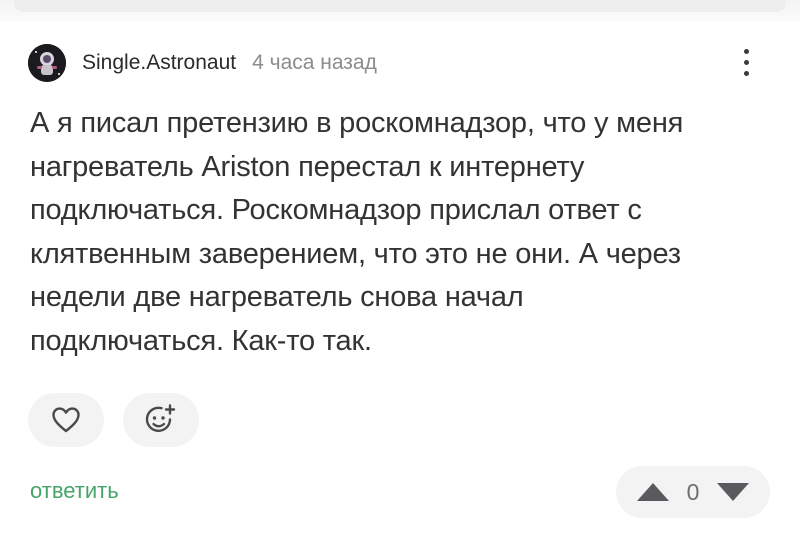 The image size is (800, 536). What do you see at coordinates (159, 63) in the screenshot?
I see `author-name: Single.Astronaut` at bounding box center [159, 63].